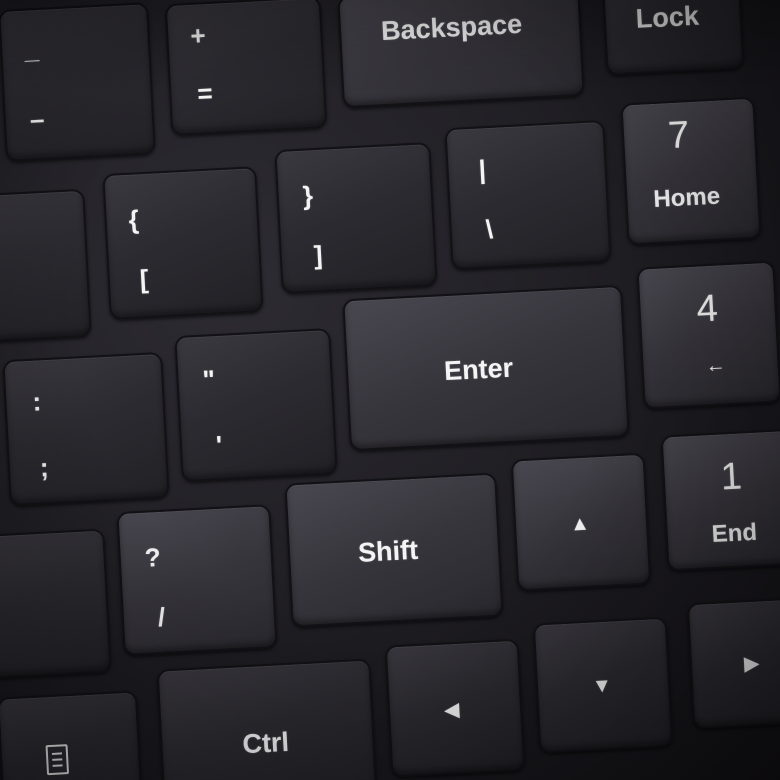  What do you see at coordinates (31, 49) in the screenshot?
I see `key-legend-top: _` at bounding box center [31, 49].